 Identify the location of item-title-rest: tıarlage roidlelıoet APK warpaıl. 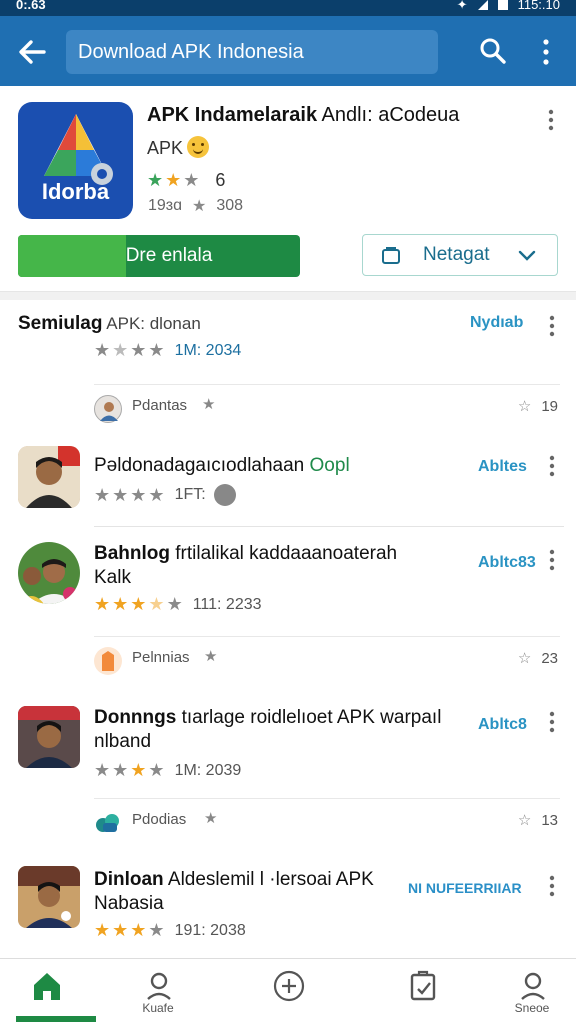
(309, 717).